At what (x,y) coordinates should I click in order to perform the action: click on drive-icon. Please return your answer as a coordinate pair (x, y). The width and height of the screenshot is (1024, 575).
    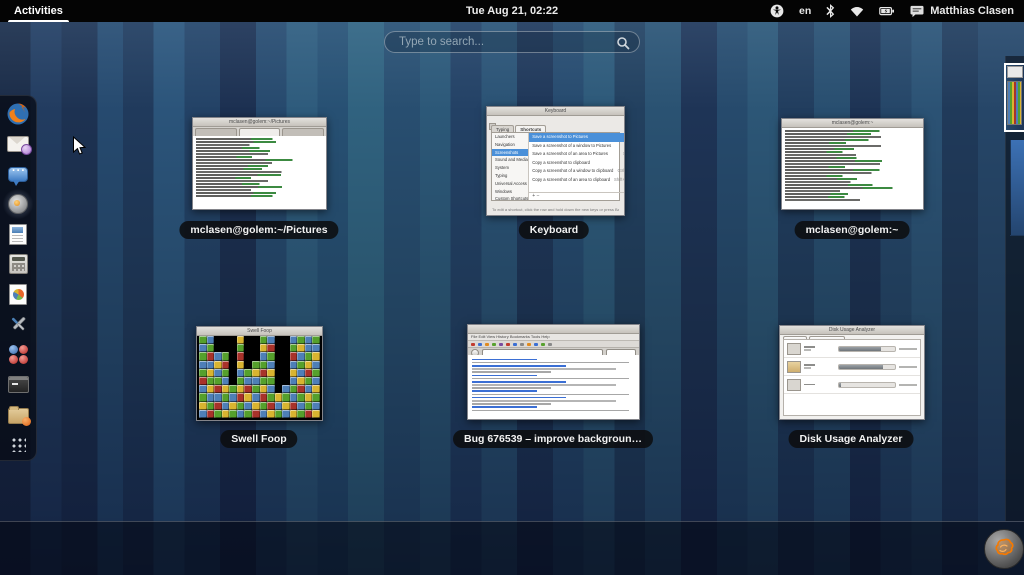
    Looking at the image, I should click on (794, 384).